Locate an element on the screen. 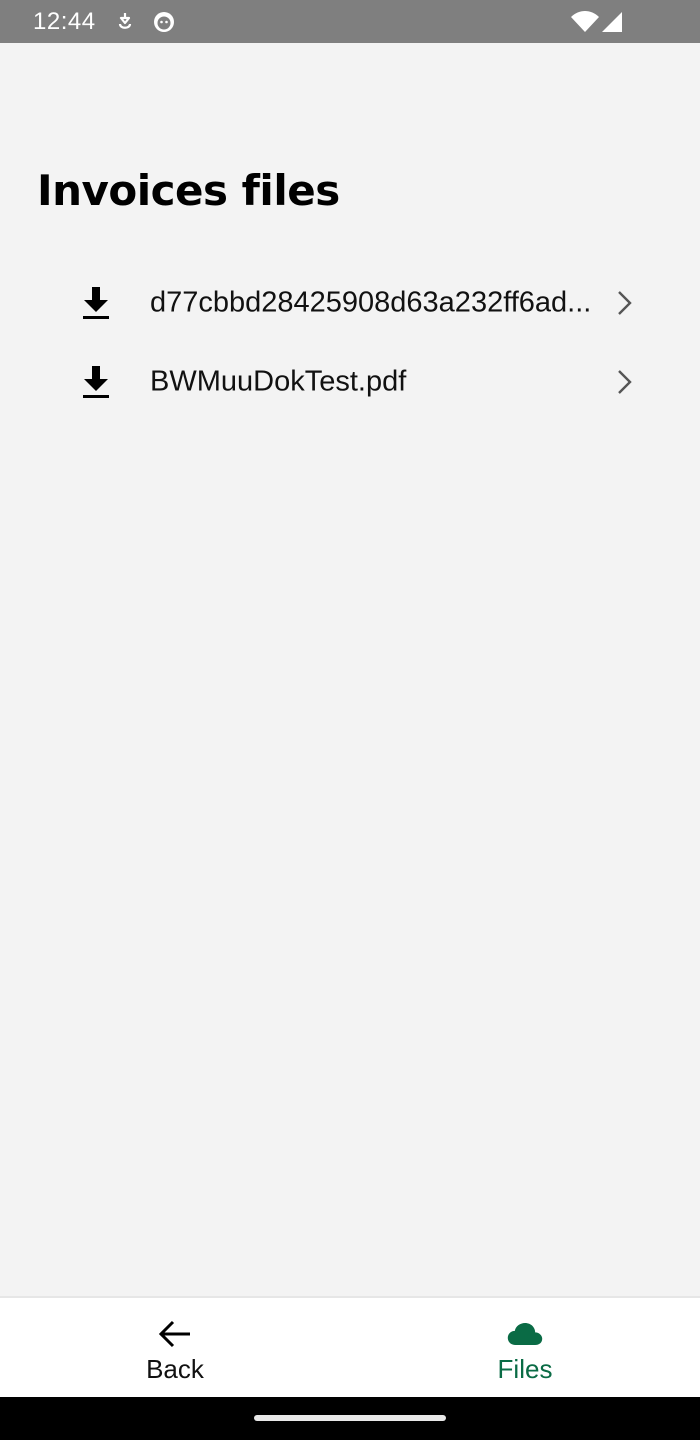 This screenshot has width=700, height=1440. page-title: Invoices files is located at coordinates (188, 190).